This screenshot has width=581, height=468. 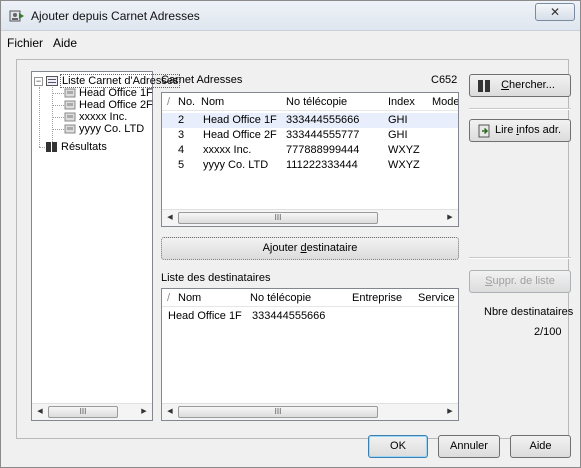 I want to click on tree-item: Head Office 2F, so click(x=116, y=105).